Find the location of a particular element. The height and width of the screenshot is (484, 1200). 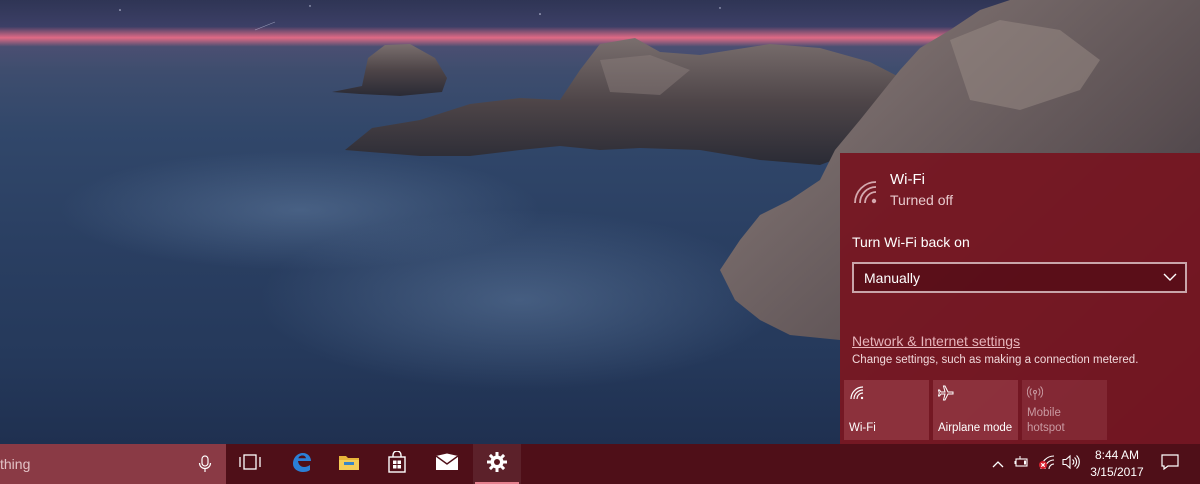

clock-time: 8:44 AM is located at coordinates (1117, 455).